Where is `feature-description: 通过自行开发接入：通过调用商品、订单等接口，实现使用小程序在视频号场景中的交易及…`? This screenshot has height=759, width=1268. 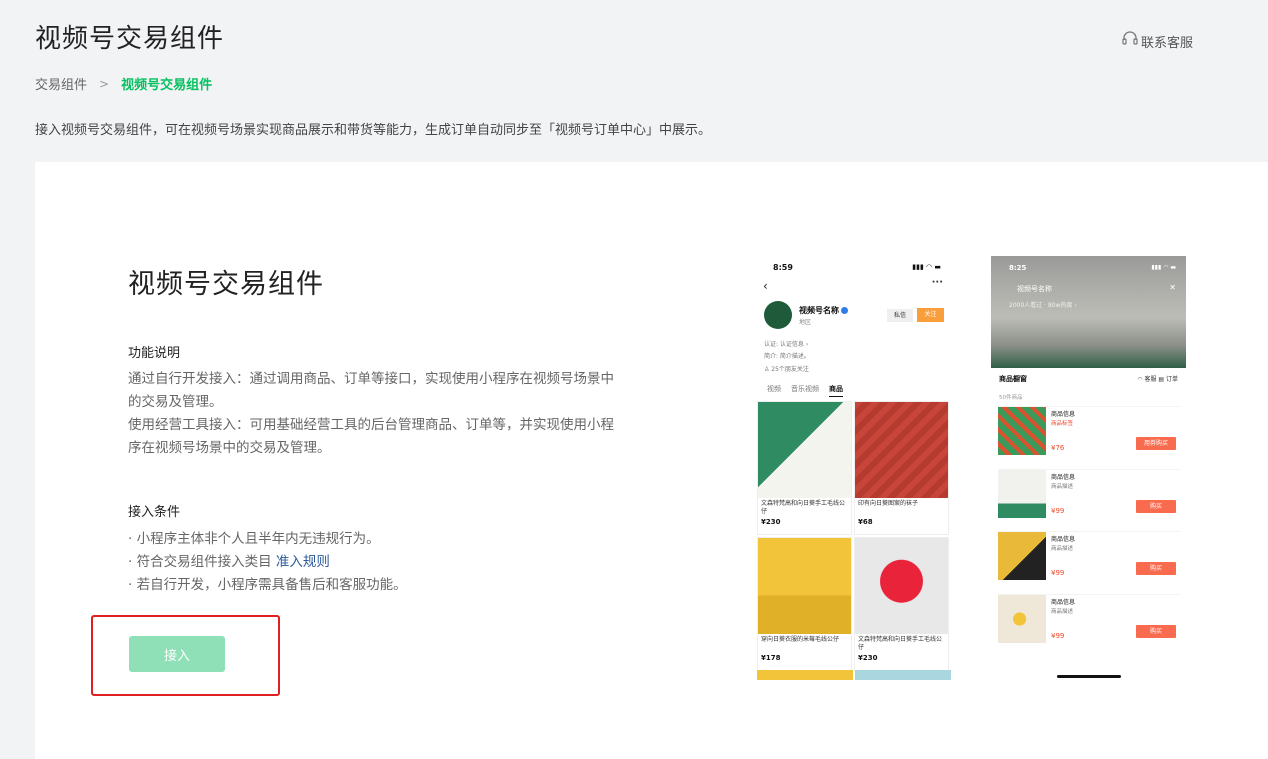
feature-description: 通过自行开发接入：通过调用商品、订单等接口，实现使用小程序在视频号场景中的交易及… is located at coordinates (375, 414).